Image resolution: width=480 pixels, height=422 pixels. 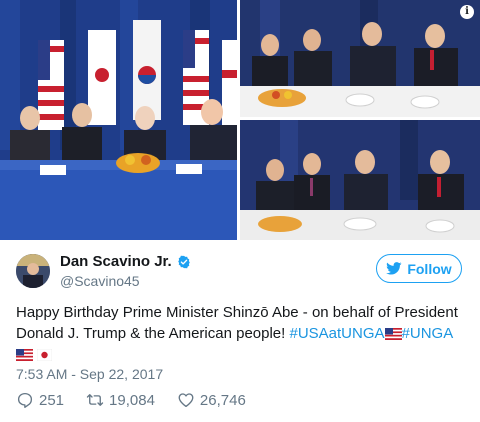 What do you see at coordinates (89, 374) in the screenshot?
I see `tweet-timestamp: 7:53 AM - Sep 22, 2017` at bounding box center [89, 374].